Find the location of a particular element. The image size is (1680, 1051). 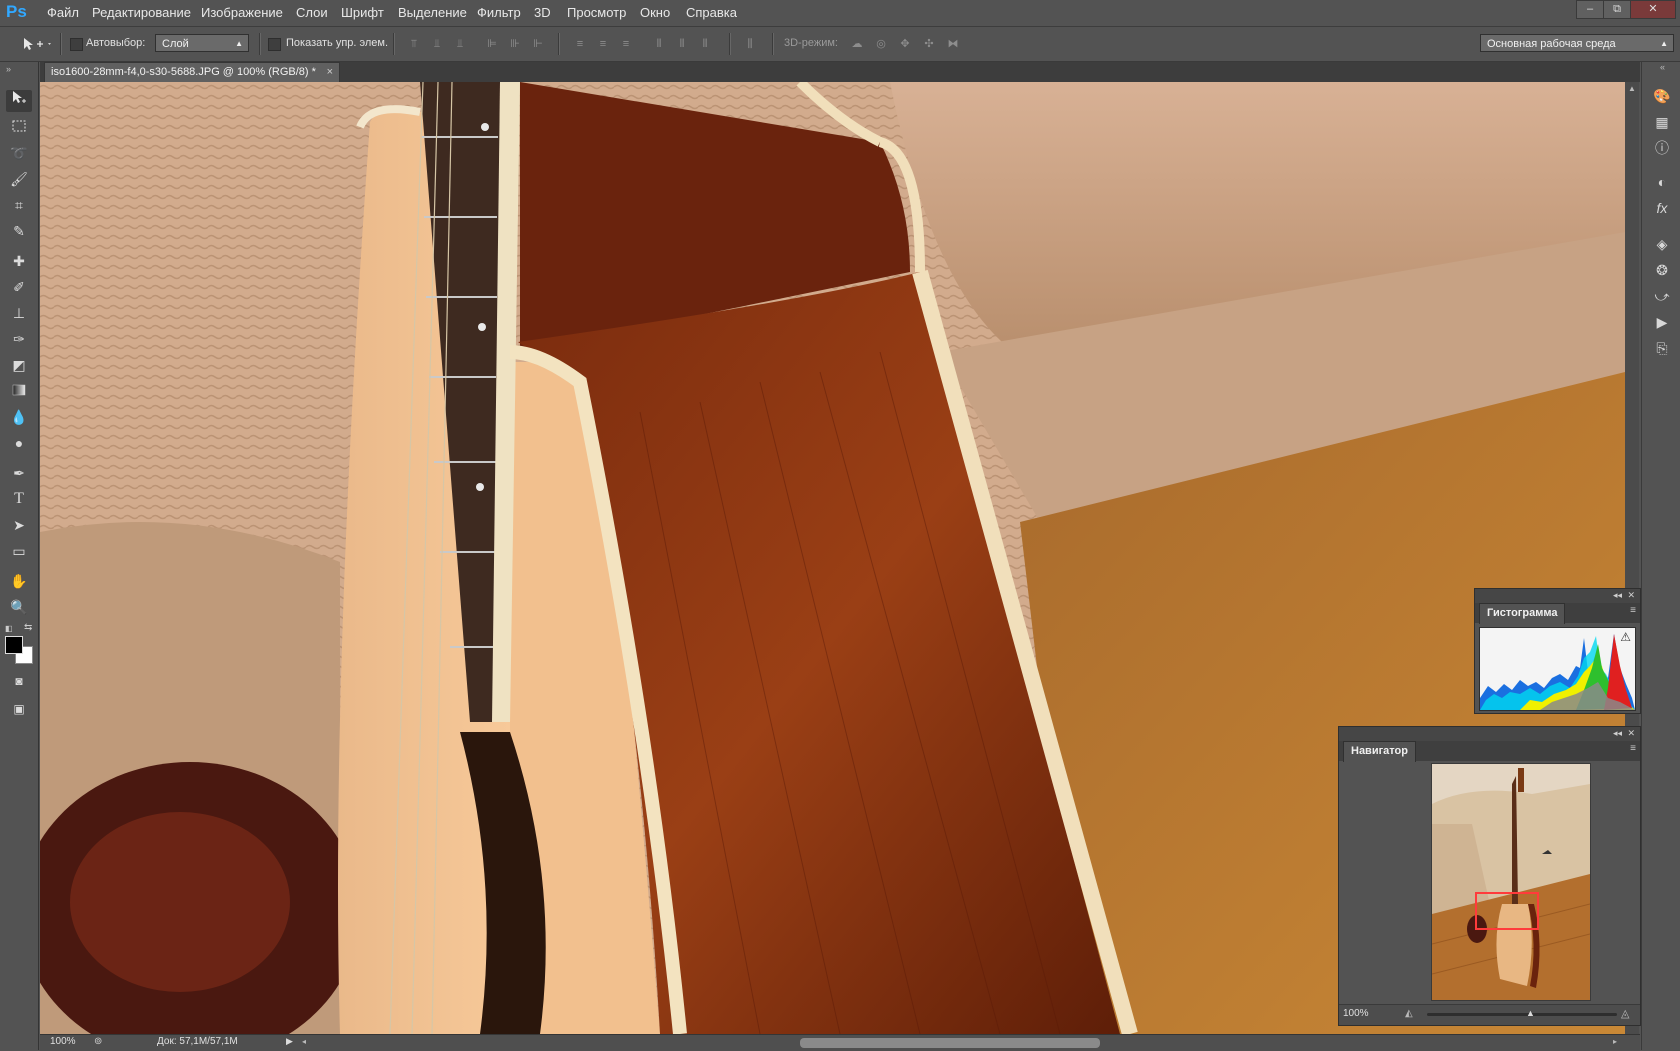

distribute-top-icon: ≡ is located at coordinates (580, 44).